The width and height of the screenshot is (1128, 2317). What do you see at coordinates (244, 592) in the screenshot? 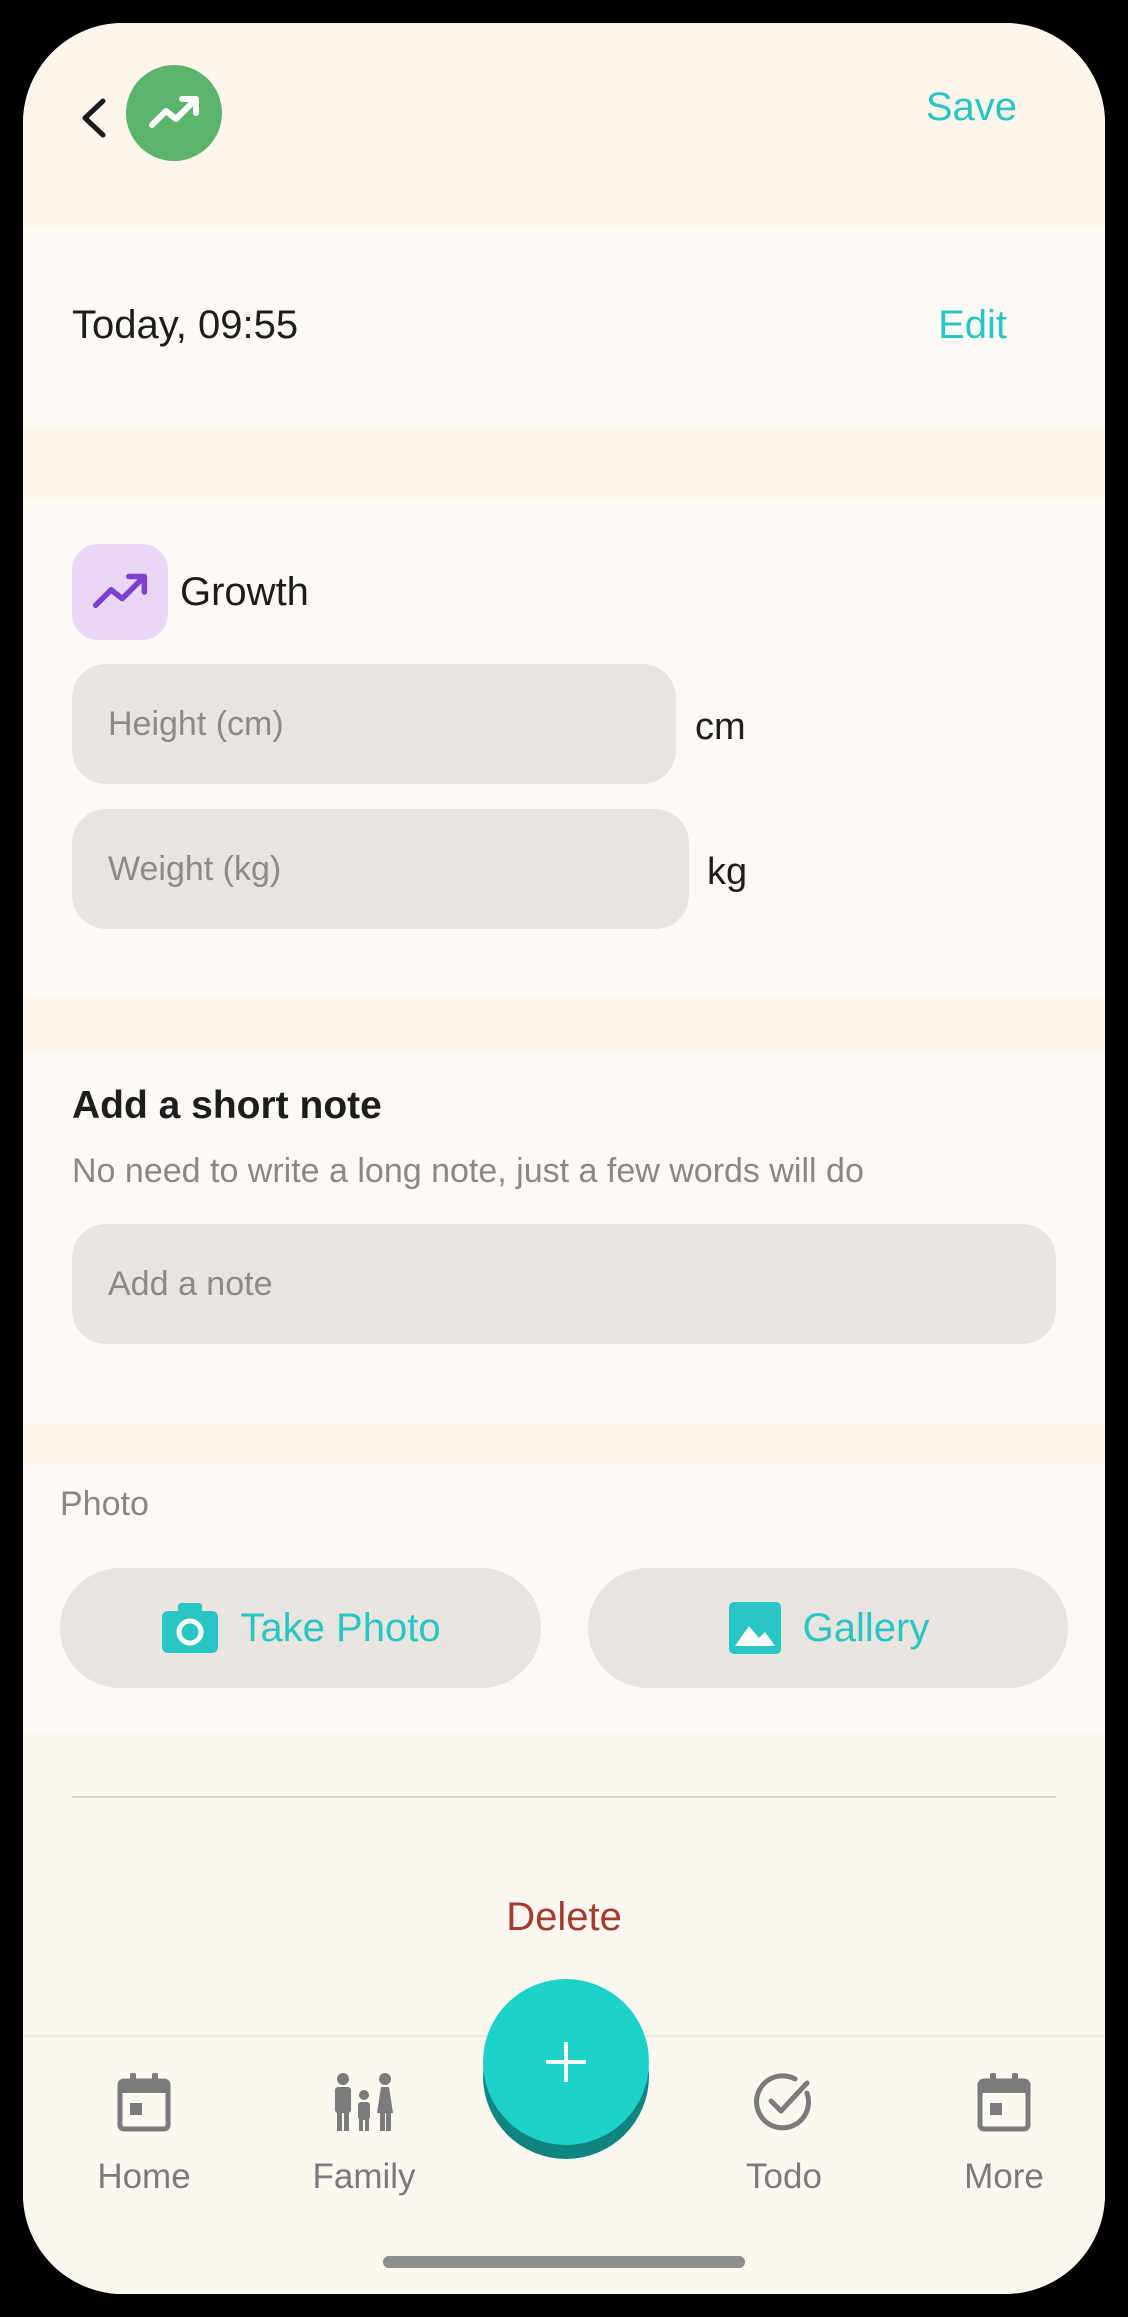
I see `growth-title: Growth` at bounding box center [244, 592].